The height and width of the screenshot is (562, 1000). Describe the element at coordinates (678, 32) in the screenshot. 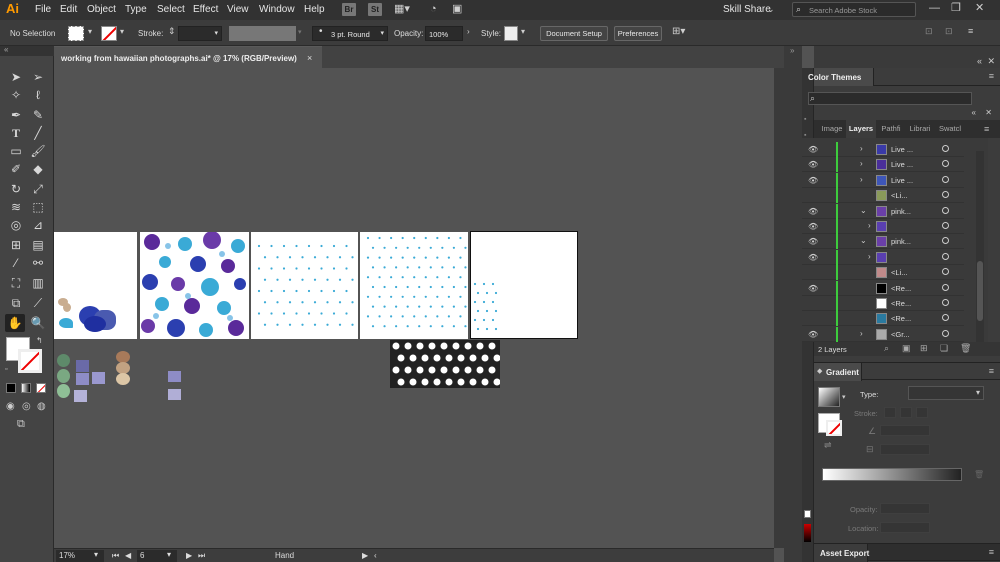

I see `arrange-icon: ⊞▾` at that location.